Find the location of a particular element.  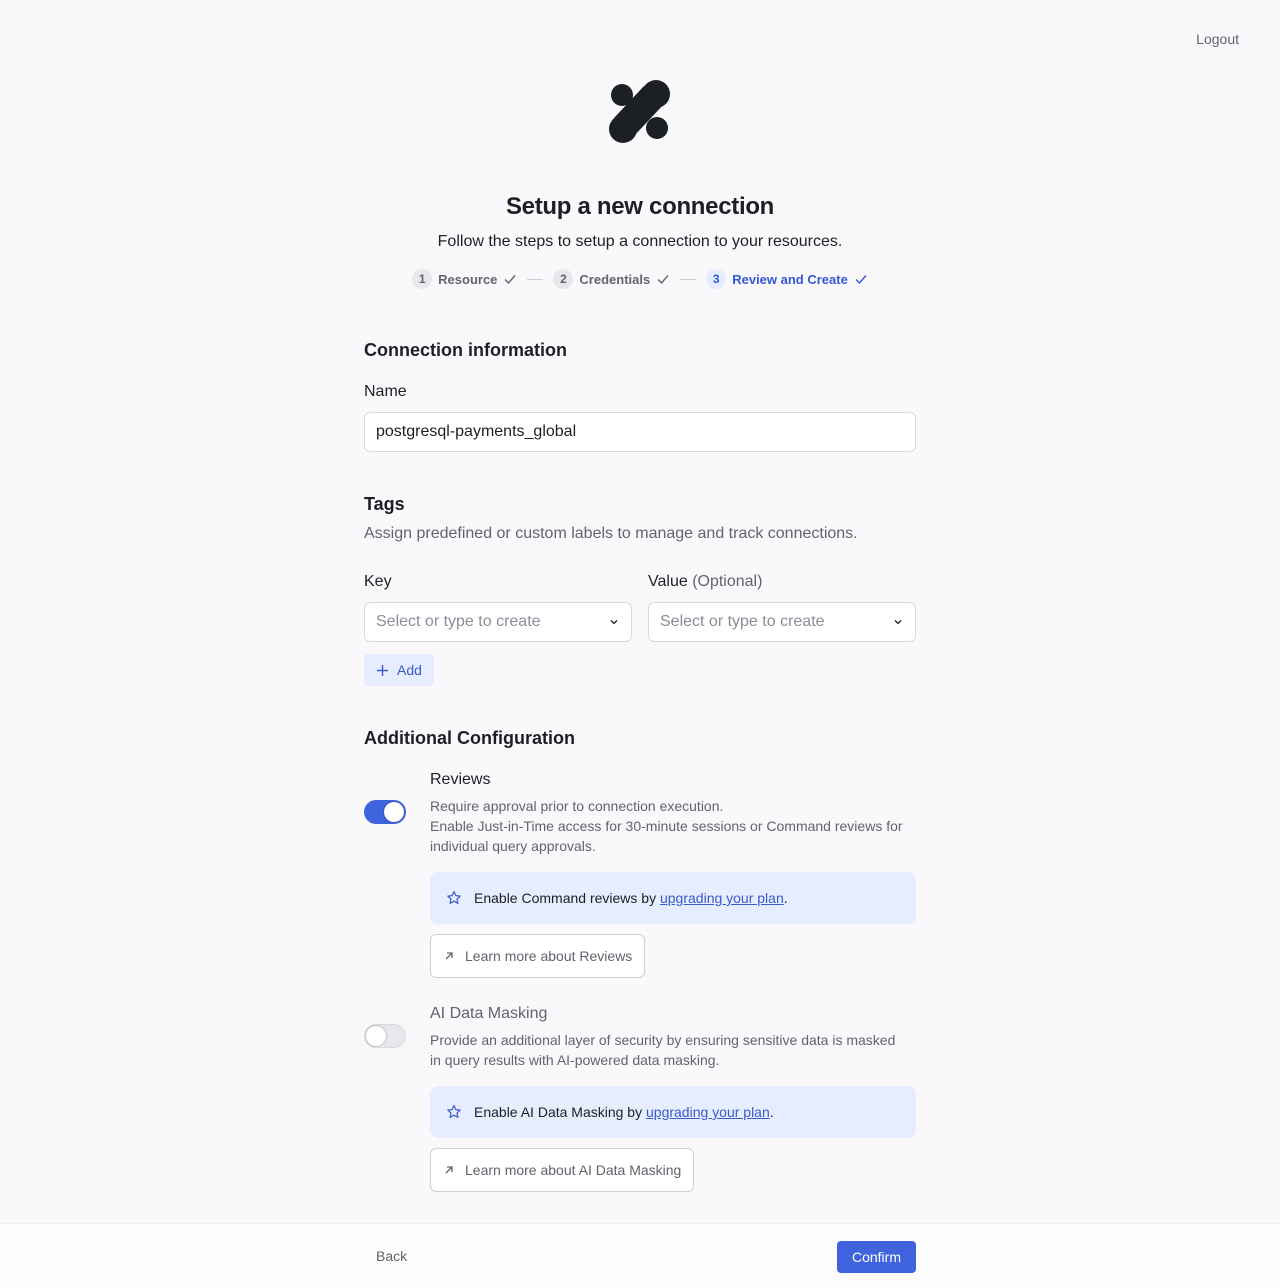

add-tag-button: Add is located at coordinates (399, 670).